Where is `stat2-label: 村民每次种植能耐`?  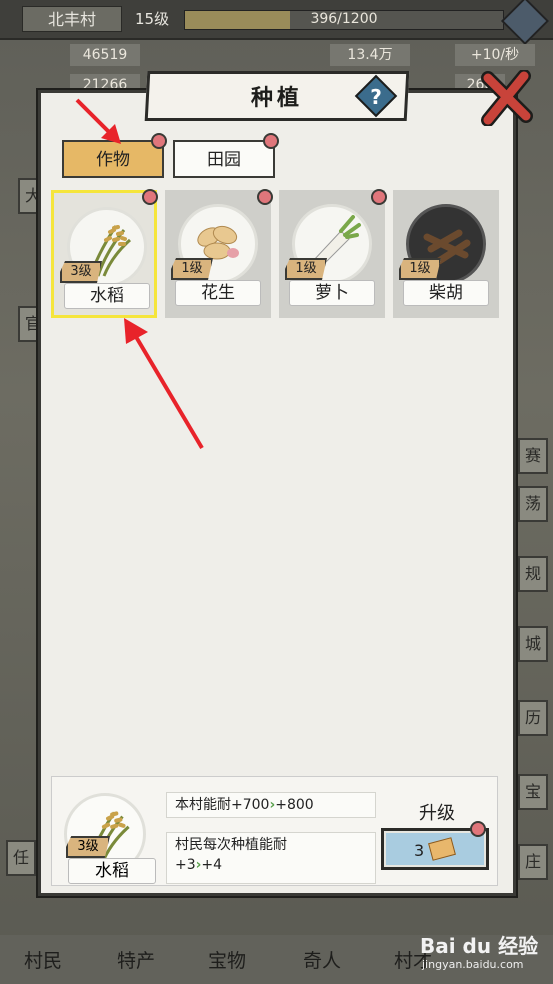
stat2-label: 村民每次种植能耐 is located at coordinates (231, 845).